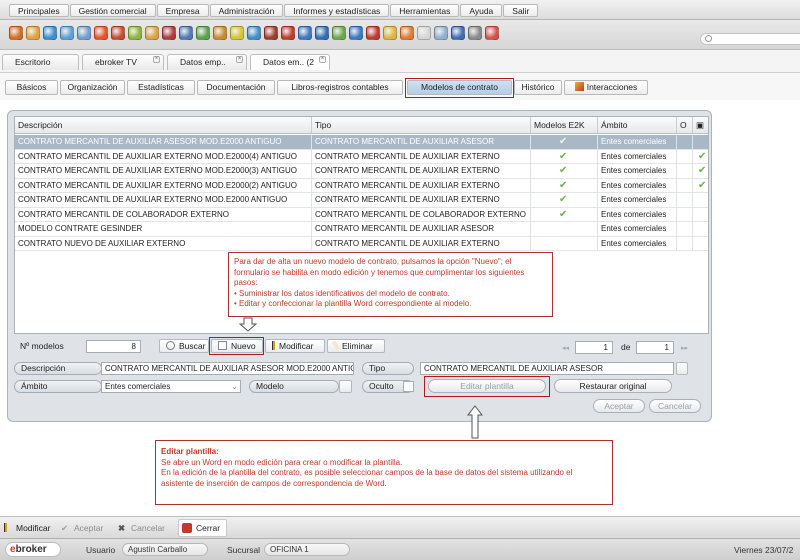 The height and width of the screenshot is (560, 800). I want to click on action-cancelar: ✖ Cancelar, so click(141, 528).